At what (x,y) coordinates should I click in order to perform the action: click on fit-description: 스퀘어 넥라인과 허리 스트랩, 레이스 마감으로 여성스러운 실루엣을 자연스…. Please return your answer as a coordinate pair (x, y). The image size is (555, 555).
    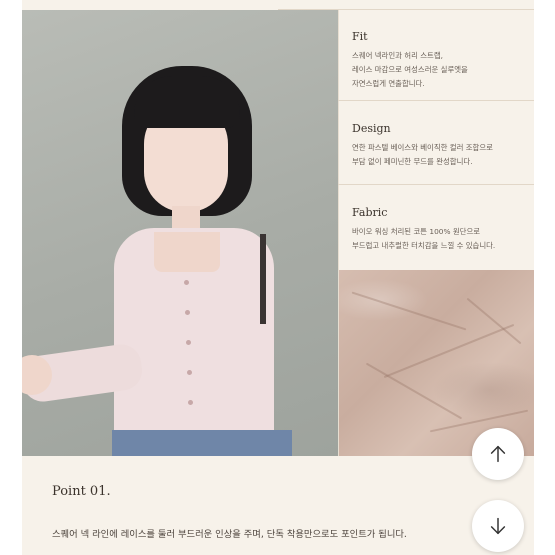
    Looking at the image, I should click on (410, 69).